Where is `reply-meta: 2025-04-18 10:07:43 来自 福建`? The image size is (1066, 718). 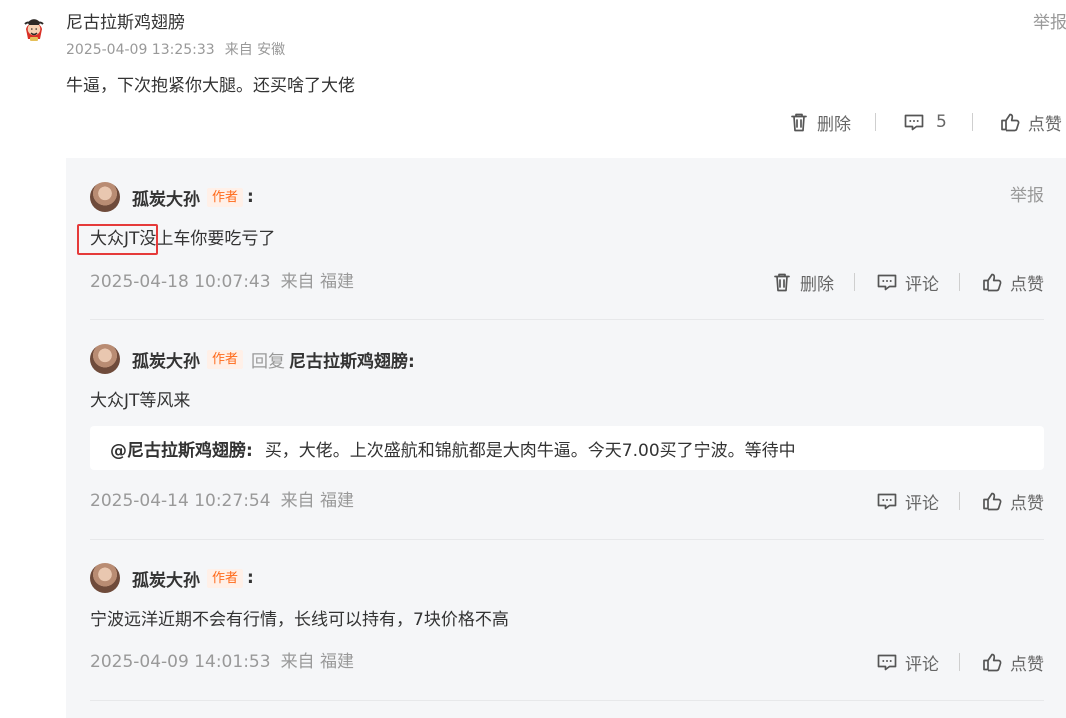
reply-meta: 2025-04-18 10:07:43 来自 福建 is located at coordinates (222, 282).